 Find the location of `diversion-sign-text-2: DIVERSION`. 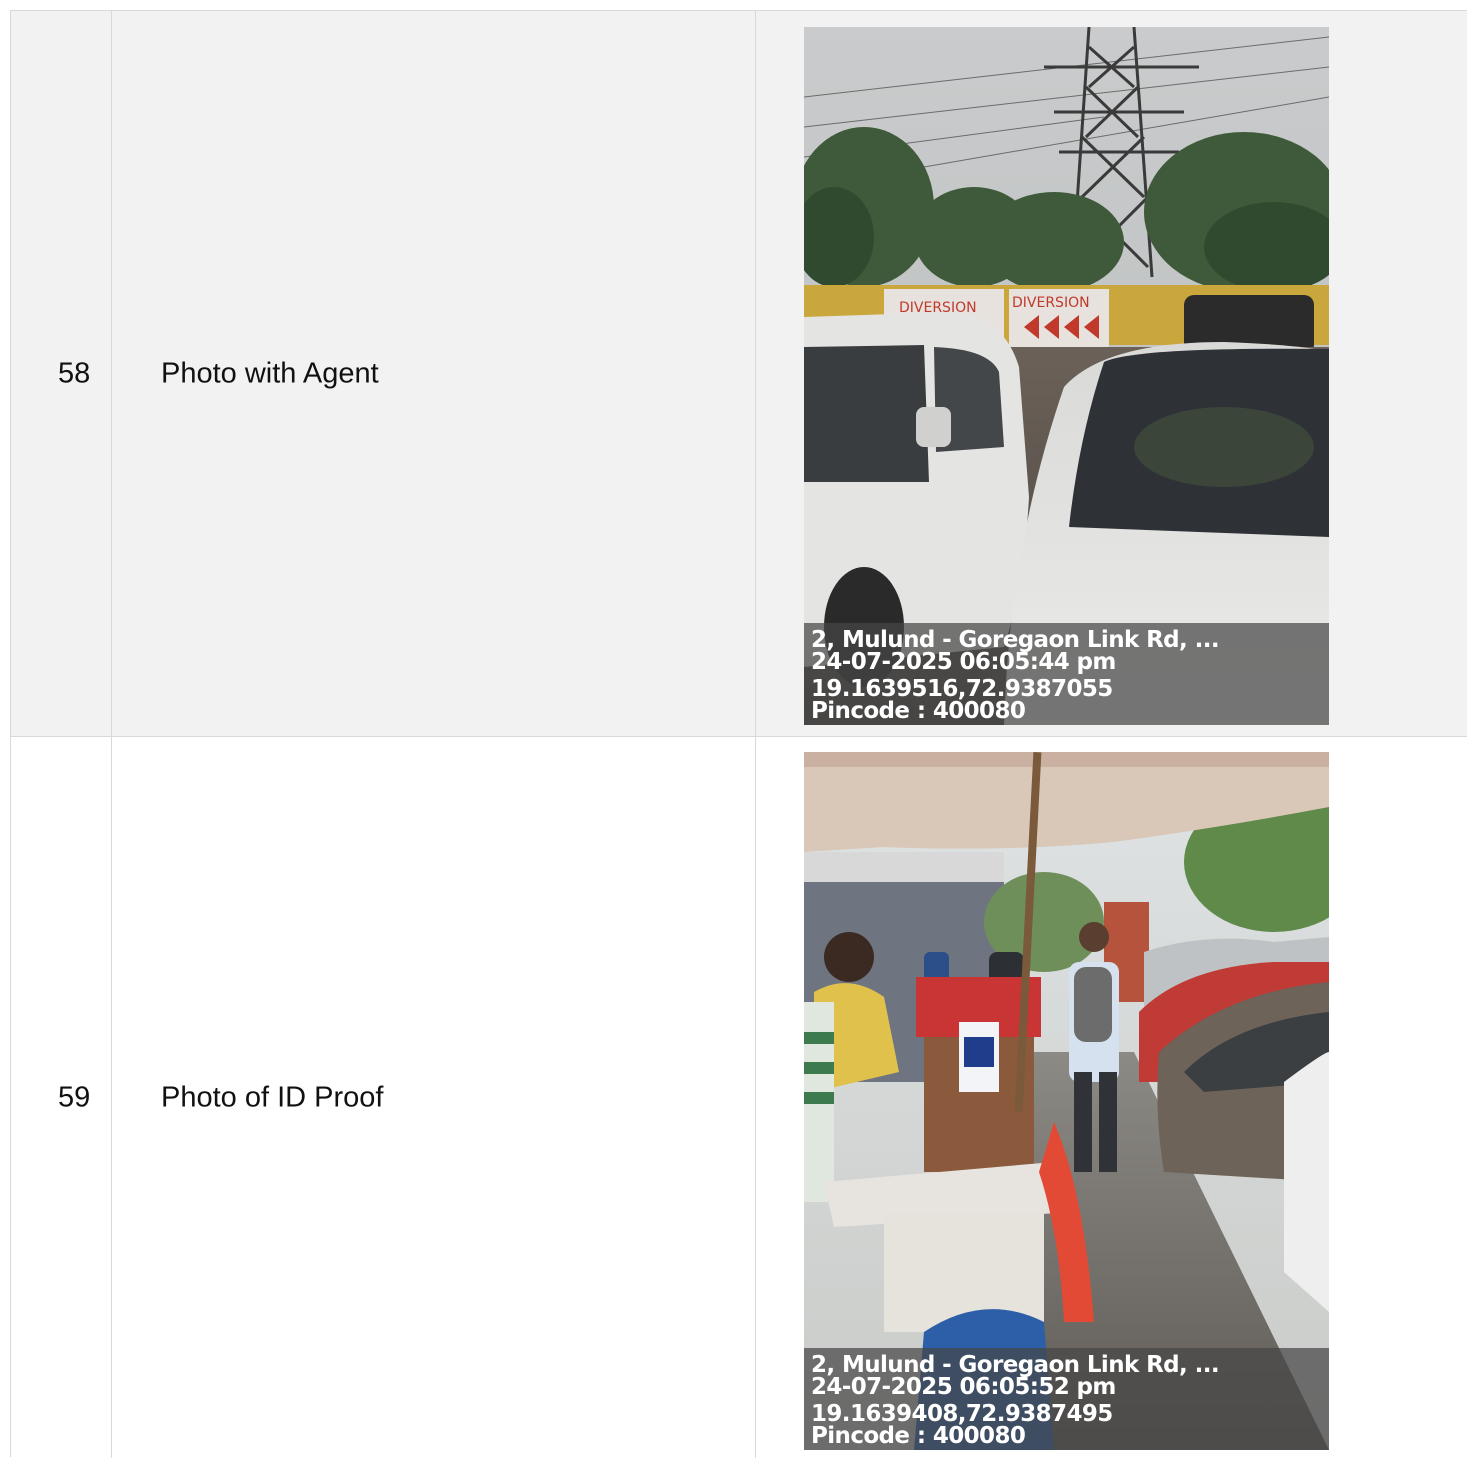

diversion-sign-text-2: DIVERSION is located at coordinates (1051, 303).